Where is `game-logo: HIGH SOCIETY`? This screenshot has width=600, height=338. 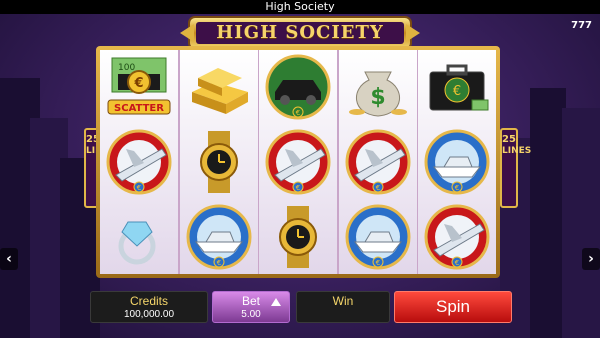 game-logo: HIGH SOCIETY is located at coordinates (300, 33).